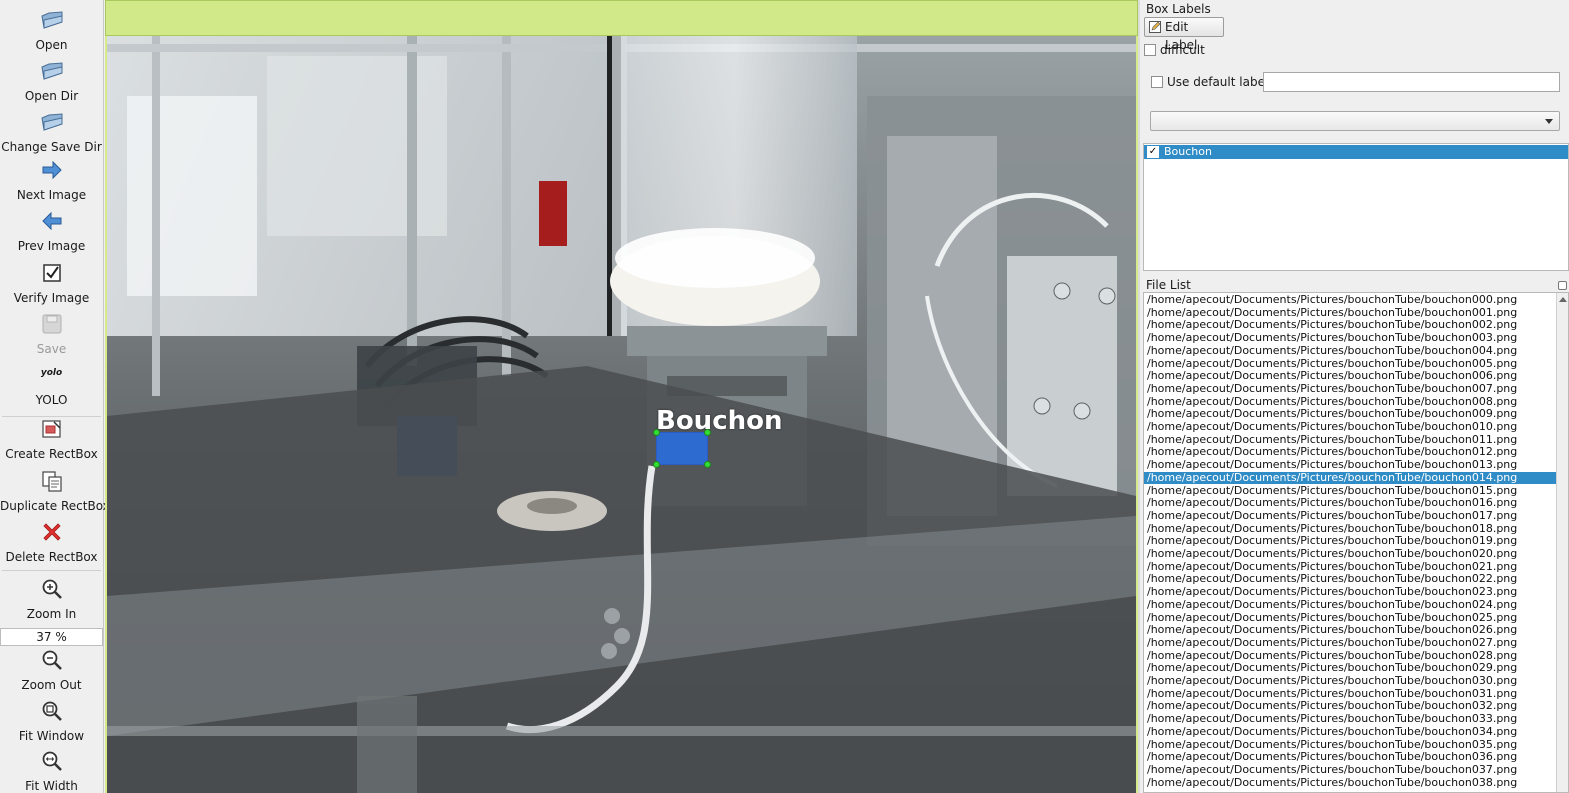 Image resolution: width=1569 pixels, height=793 pixels. Describe the element at coordinates (1188, 151) in the screenshot. I see `label-item-text: Bouchon` at that location.